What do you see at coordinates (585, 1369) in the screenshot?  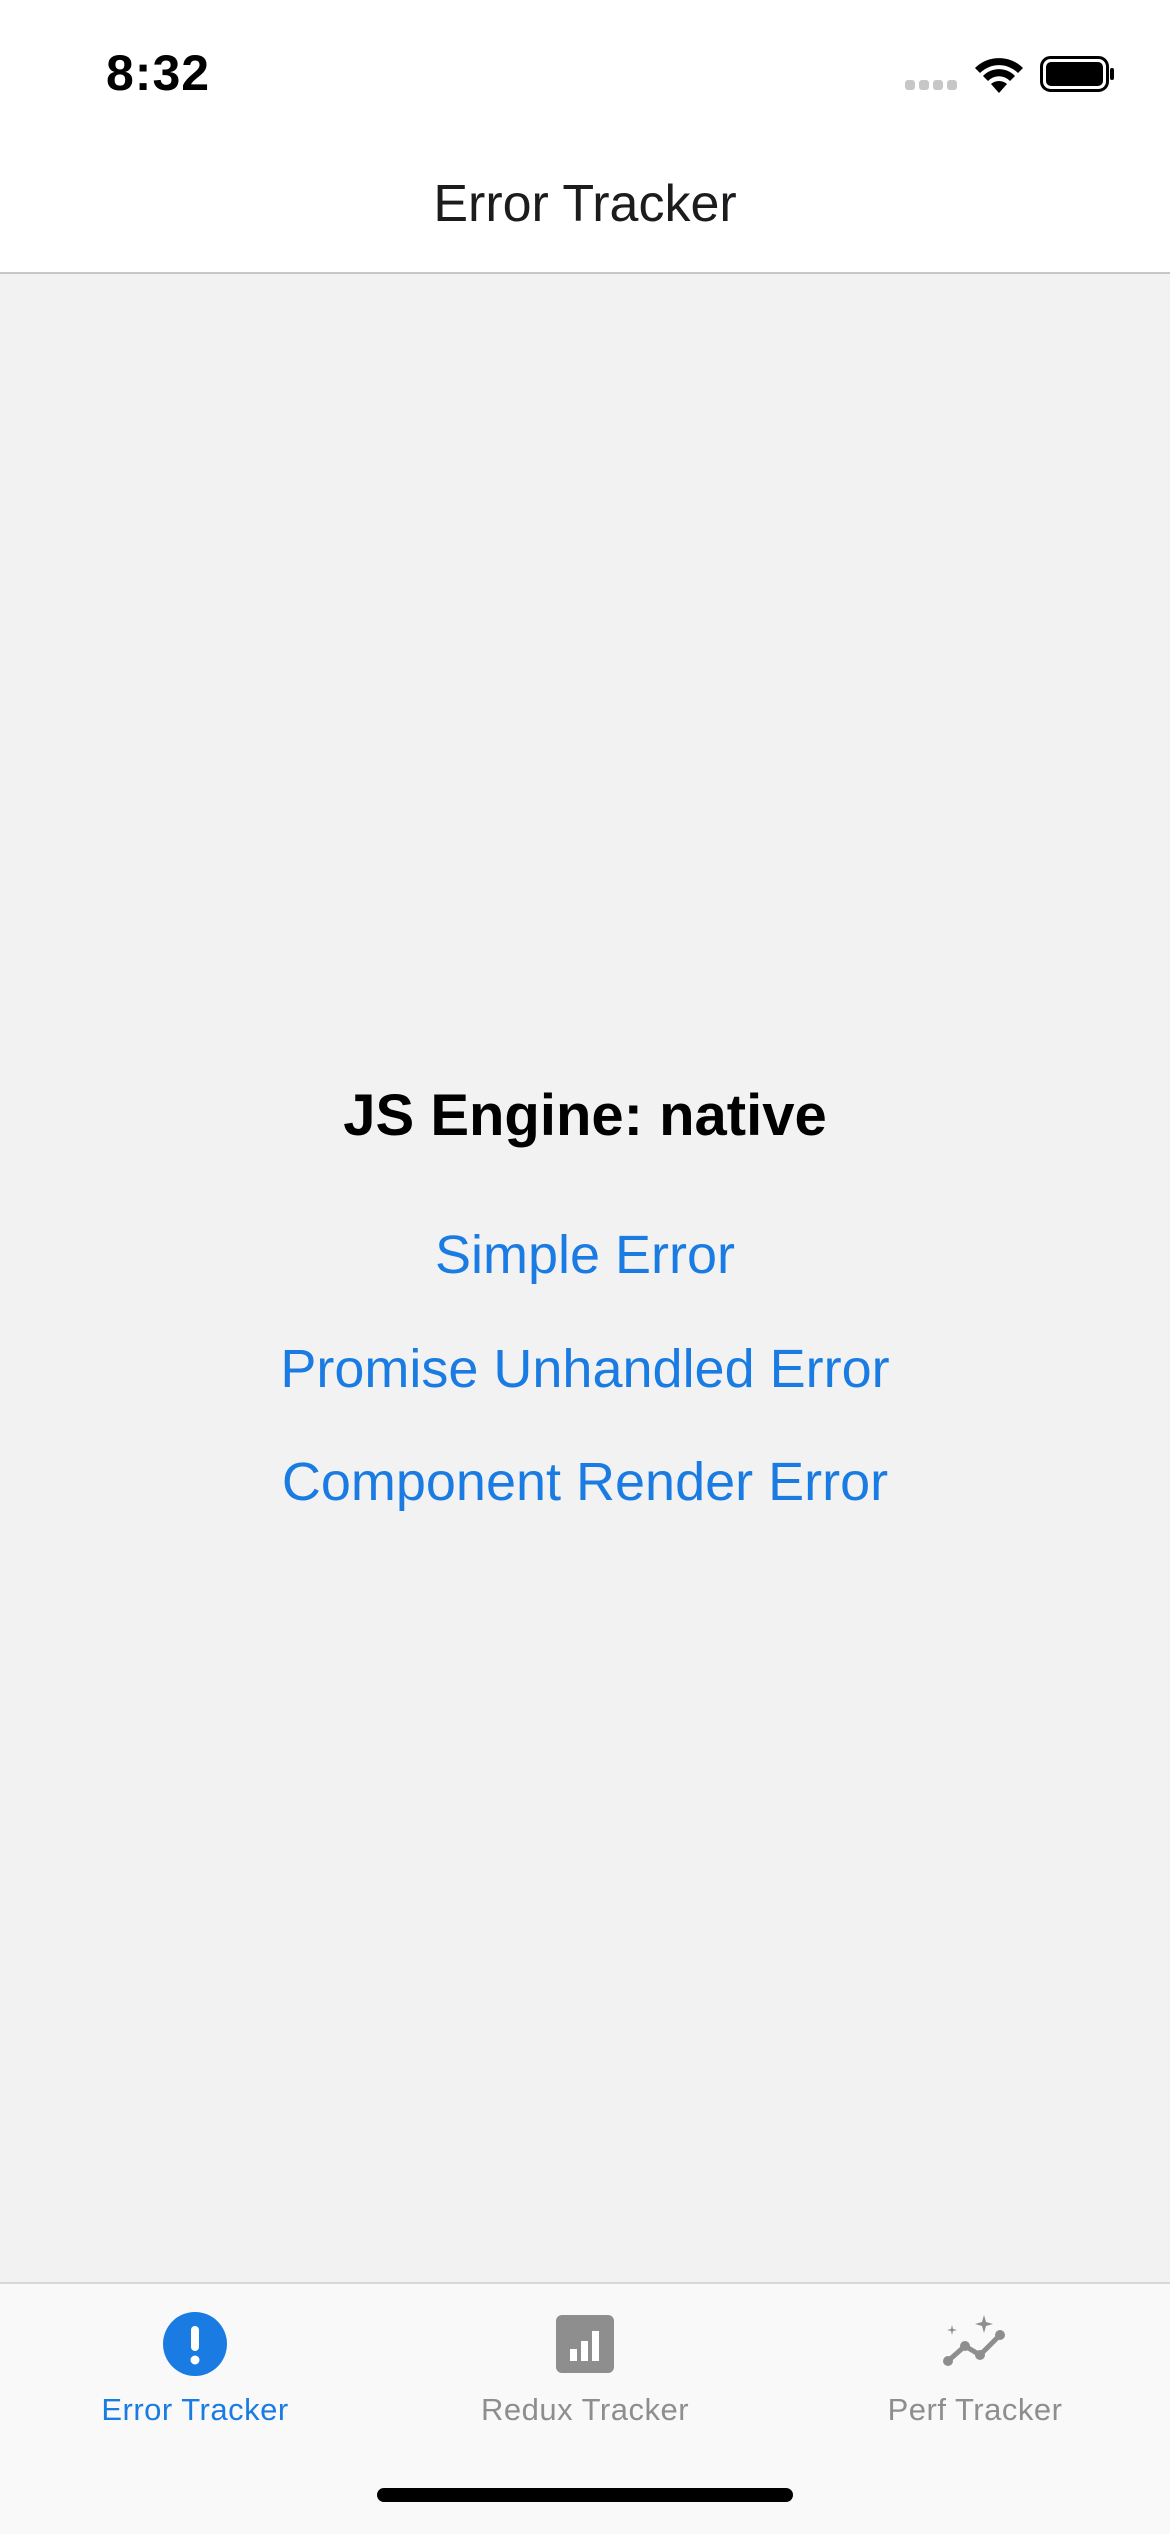 I see `promise-unhandled-error-button: Promise Unhandled Error` at bounding box center [585, 1369].